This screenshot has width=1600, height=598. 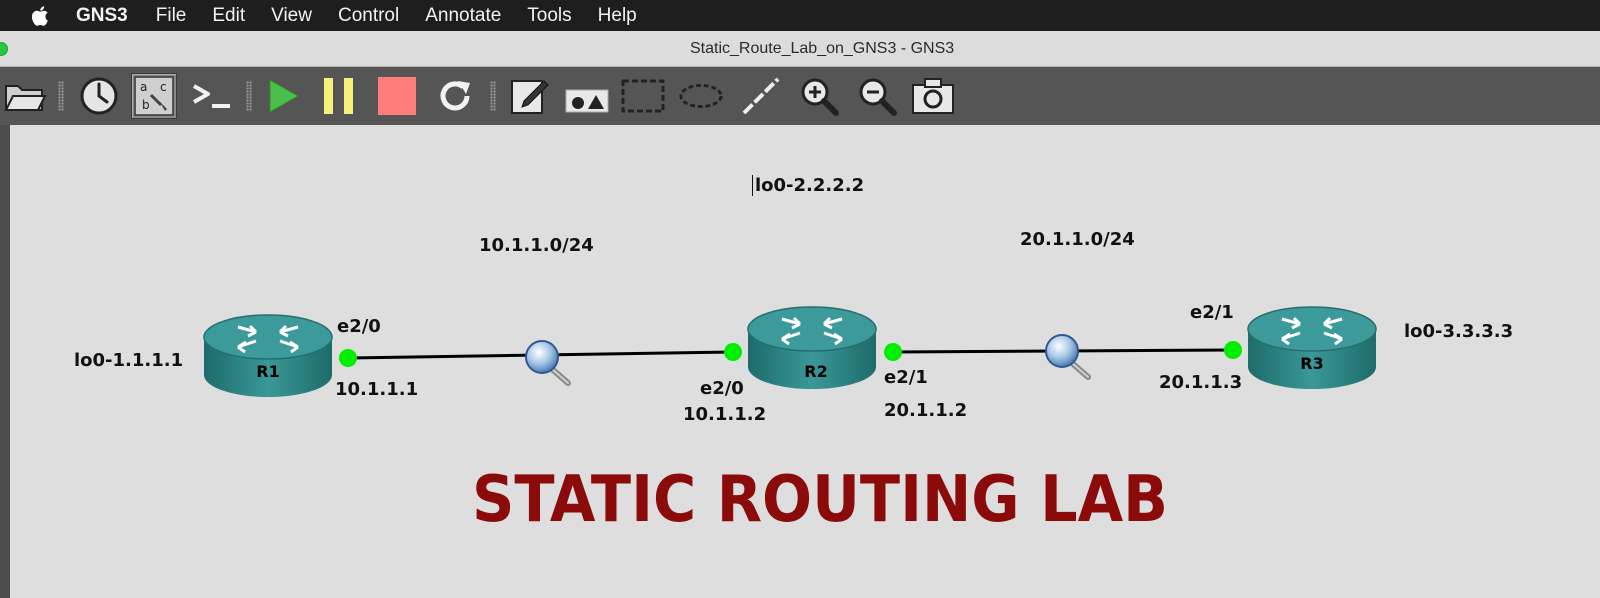 I want to click on stop-icon, so click(x=397, y=96).